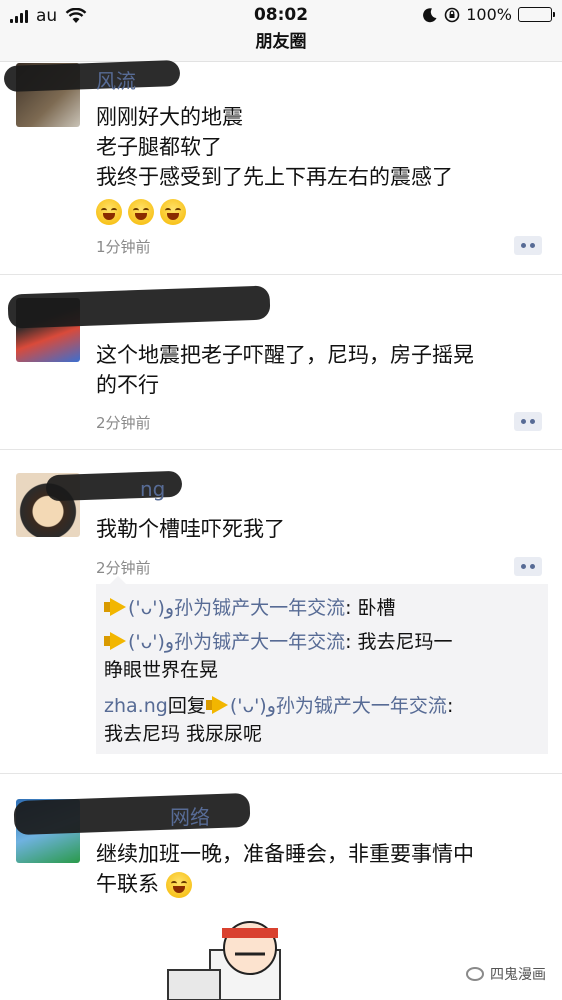 The width and height of the screenshot is (562, 1000). Describe the element at coordinates (123, 247) in the screenshot. I see `post-time: 1分钟前` at that location.